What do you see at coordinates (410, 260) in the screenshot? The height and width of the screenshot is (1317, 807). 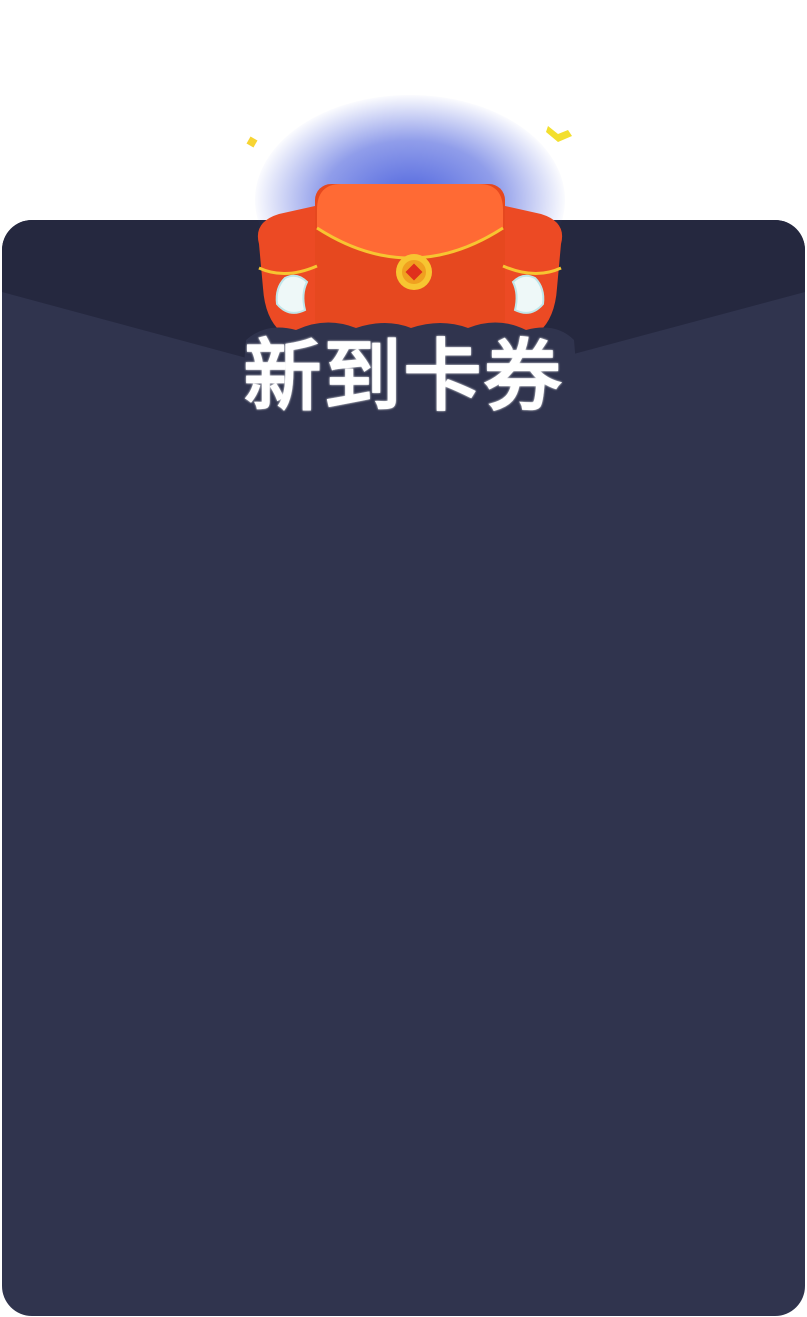 I see `red-envelope-icon` at bounding box center [410, 260].